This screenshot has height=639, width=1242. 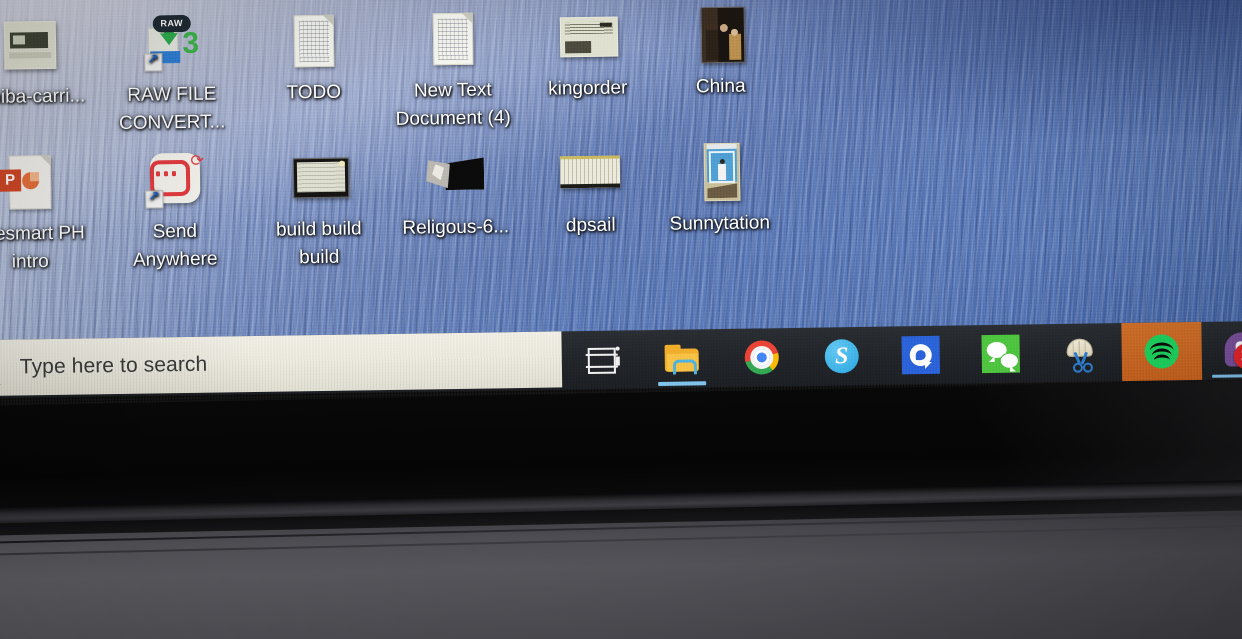 I want to click on folder-icon, so click(x=681, y=358).